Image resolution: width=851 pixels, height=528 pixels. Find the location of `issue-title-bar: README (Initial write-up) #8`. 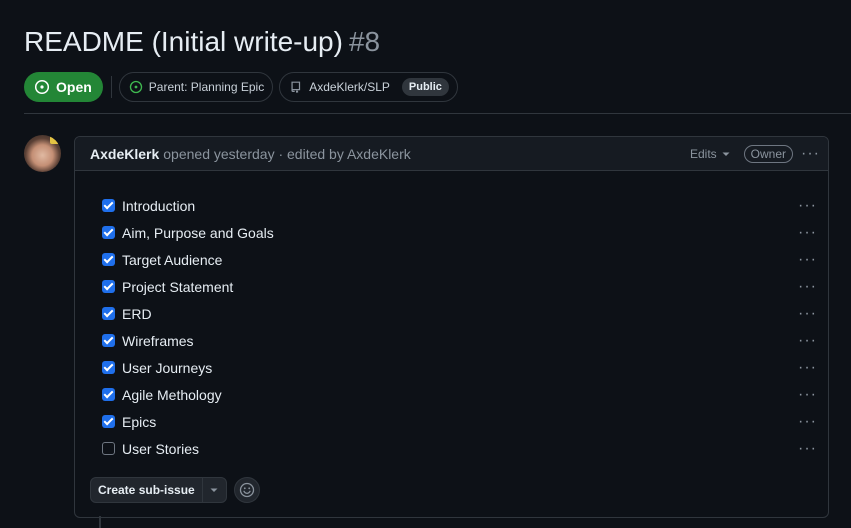

issue-title-bar: README (Initial write-up) #8 is located at coordinates (202, 42).